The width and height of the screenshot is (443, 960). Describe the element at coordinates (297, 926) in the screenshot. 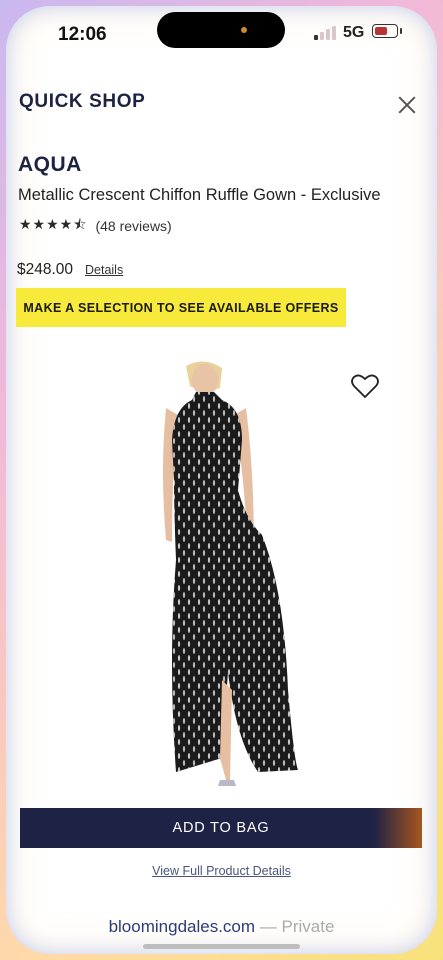

I see `private-label: — Private` at that location.